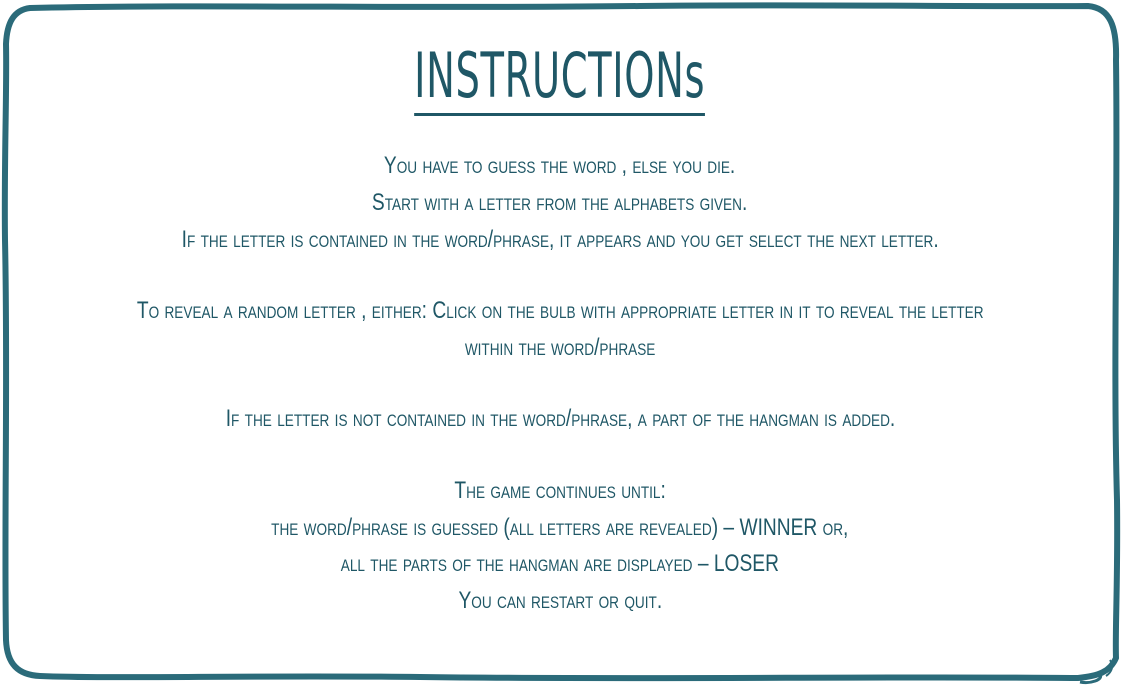 The height and width of the screenshot is (687, 1123). What do you see at coordinates (560, 490) in the screenshot?
I see `instruction-line: The game continues until:` at bounding box center [560, 490].